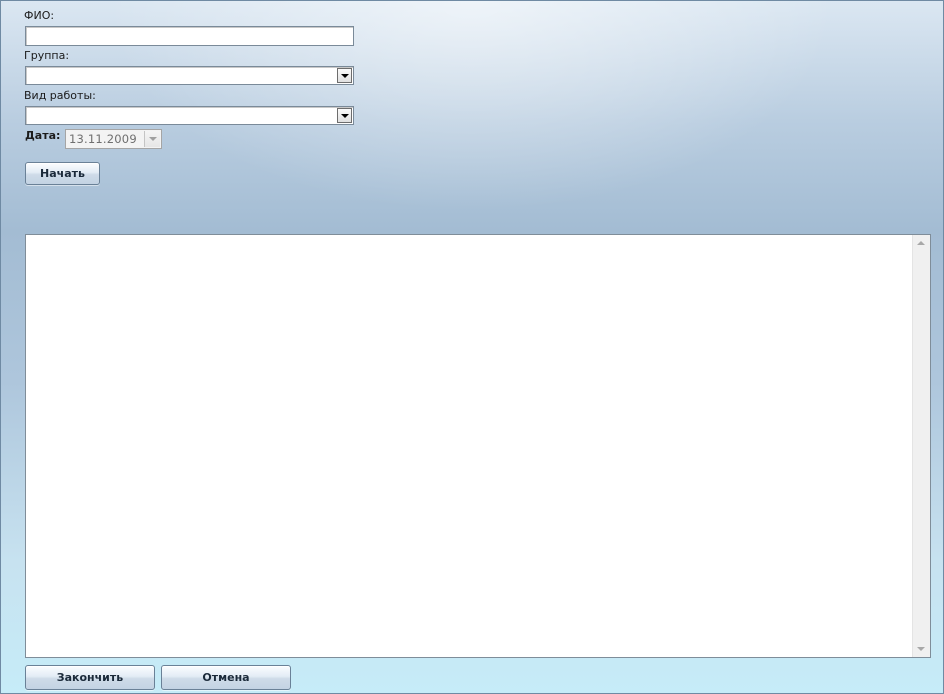  I want to click on cancel-button: Отмена, so click(226, 677).